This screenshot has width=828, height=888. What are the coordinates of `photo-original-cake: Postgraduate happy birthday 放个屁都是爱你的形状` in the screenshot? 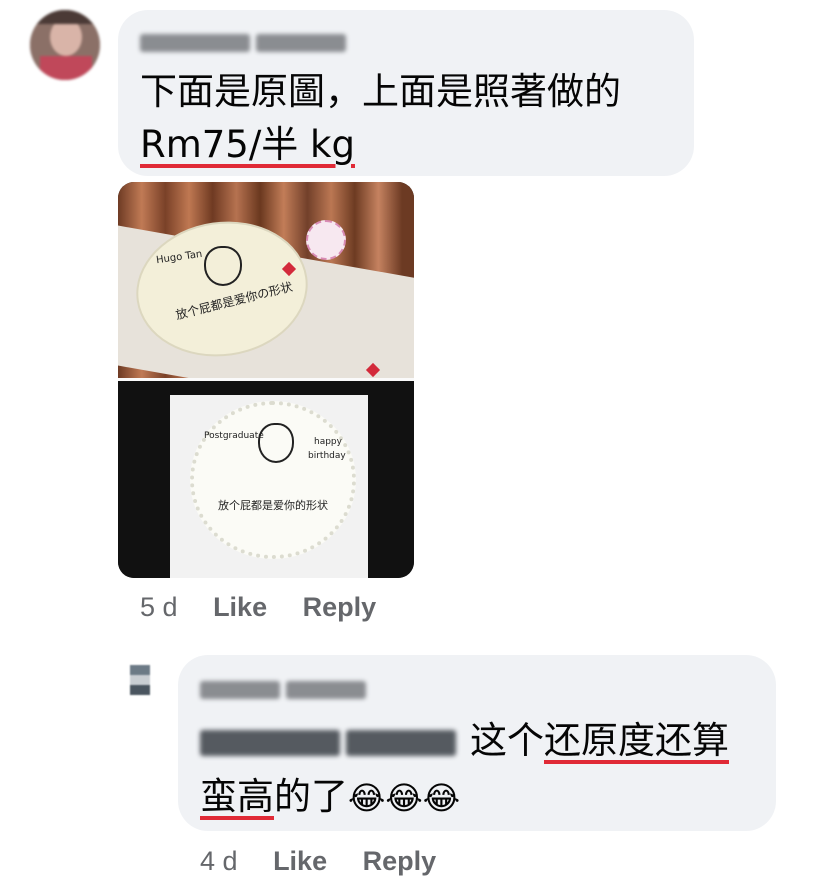 It's located at (266, 479).